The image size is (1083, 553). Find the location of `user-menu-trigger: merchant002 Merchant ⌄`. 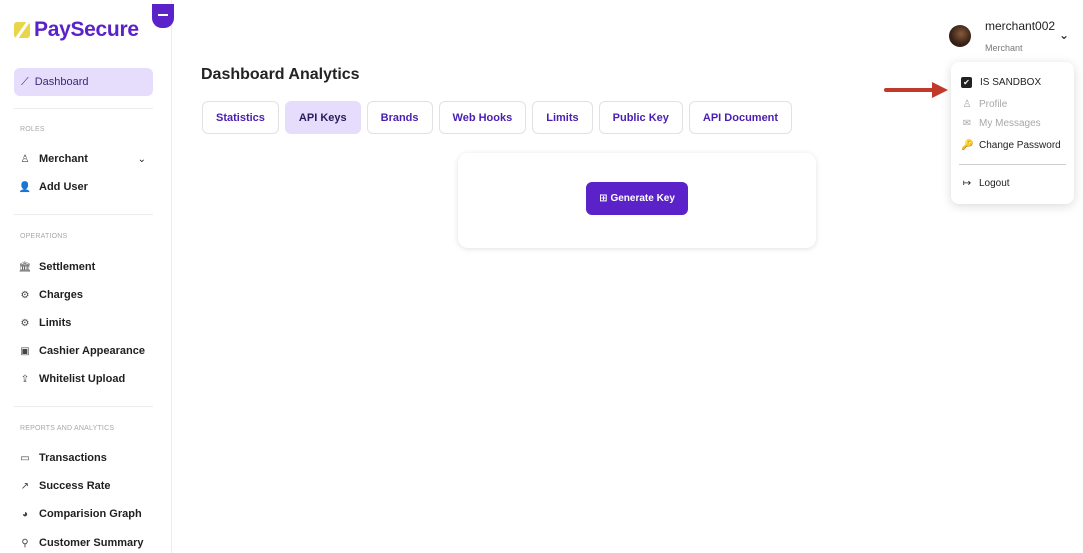

user-menu-trigger: merchant002 Merchant ⌄ is located at coordinates (1014, 36).